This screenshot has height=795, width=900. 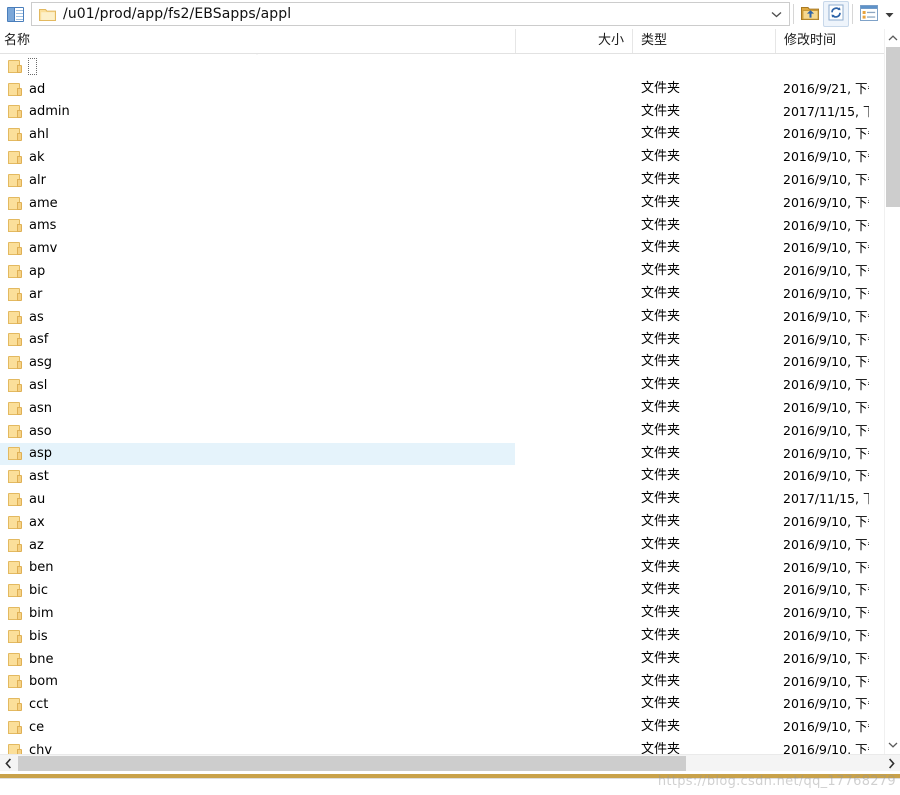 I want to click on file-list-row: ax 文件夹 2016/9/10, 下午, so click(x=442, y=522).